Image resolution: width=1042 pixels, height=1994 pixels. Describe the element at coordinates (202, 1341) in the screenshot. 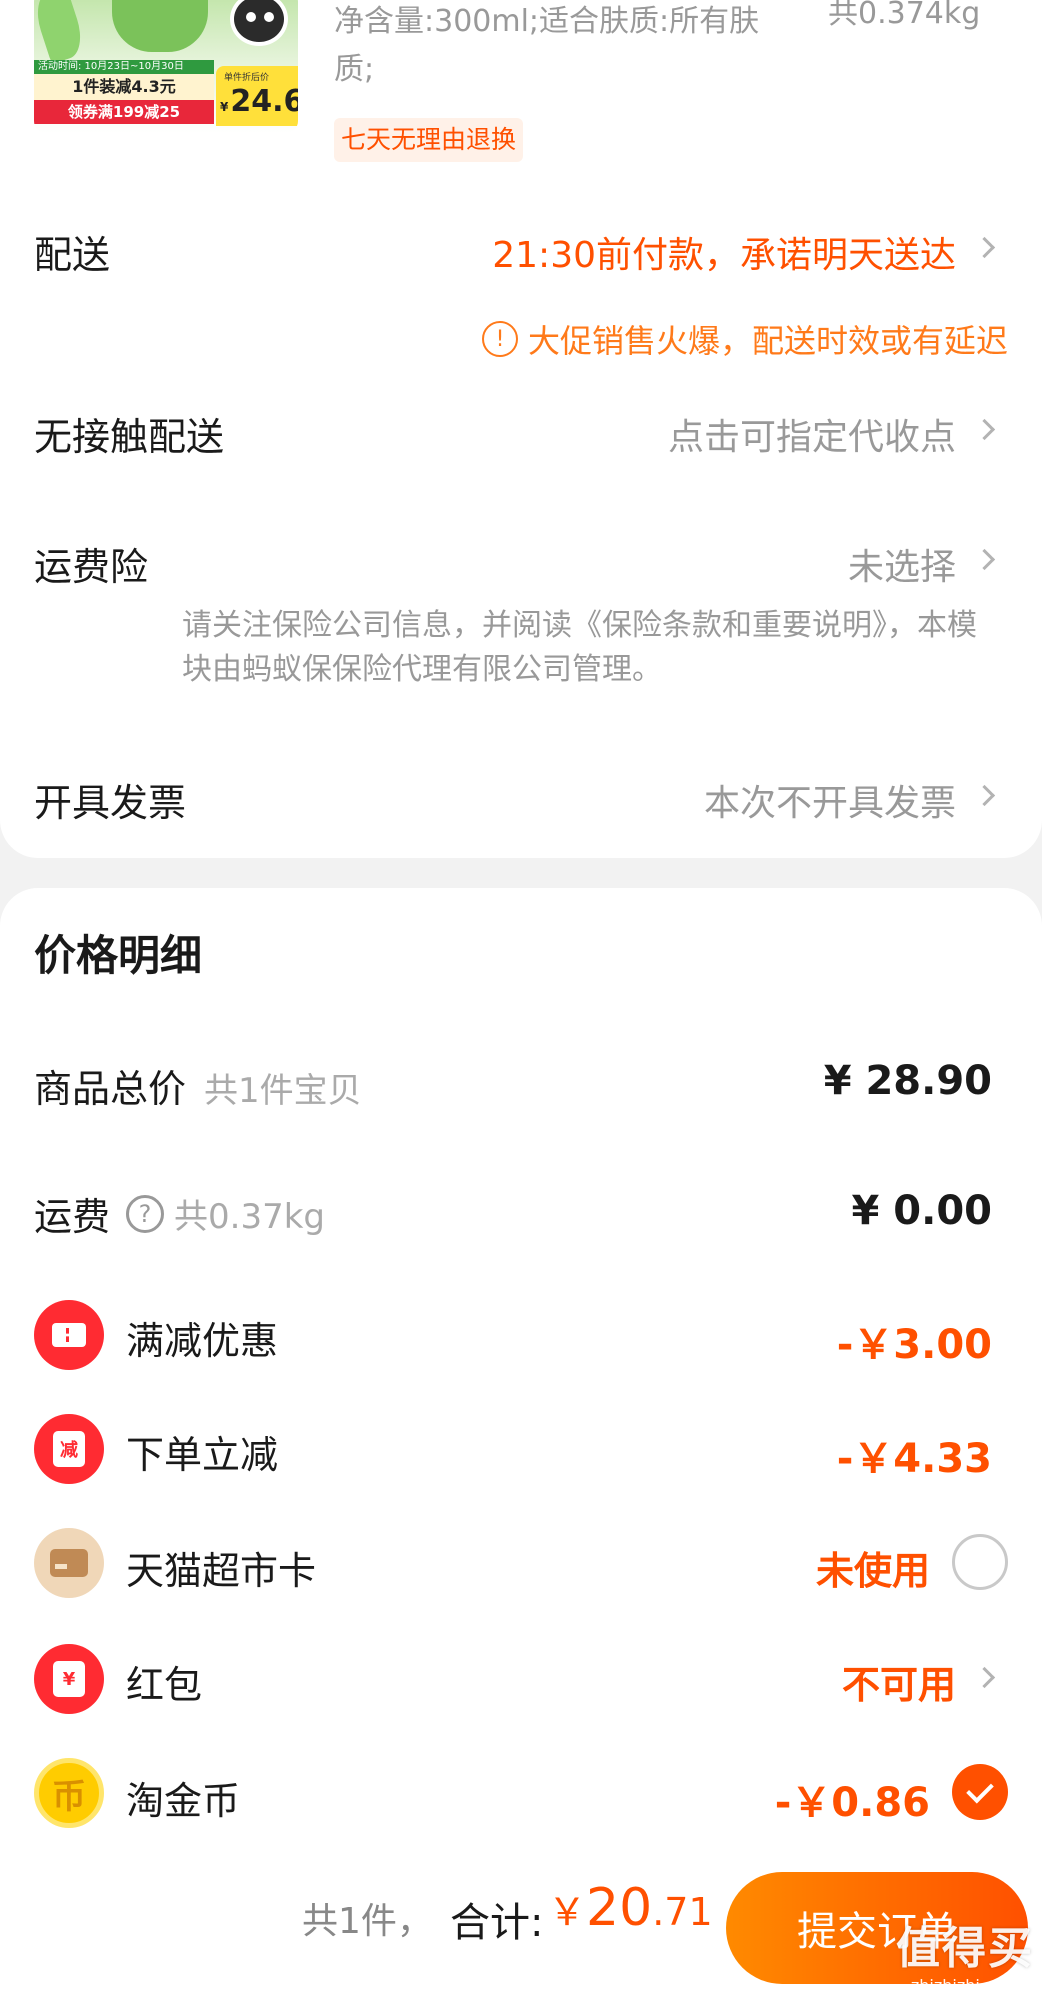

I see `full-reduction-label: 满减优惠` at that location.